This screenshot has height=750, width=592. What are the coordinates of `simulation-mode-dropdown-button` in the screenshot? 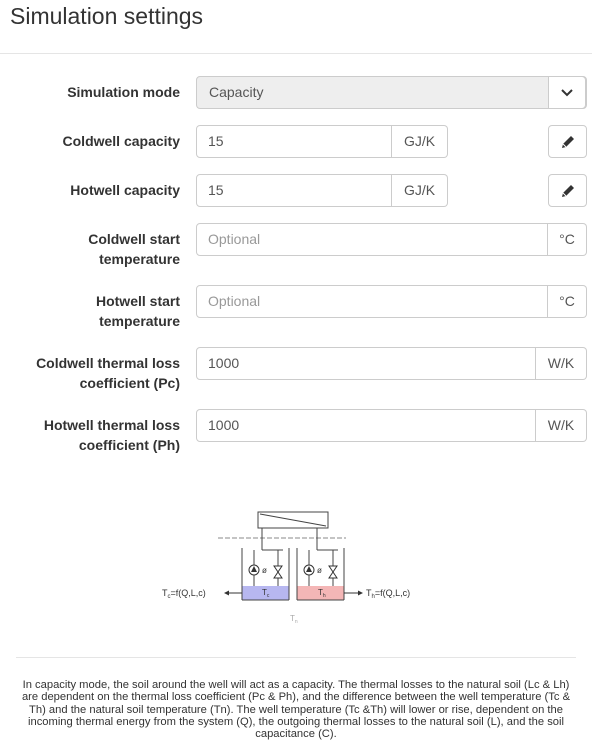 It's located at (567, 92).